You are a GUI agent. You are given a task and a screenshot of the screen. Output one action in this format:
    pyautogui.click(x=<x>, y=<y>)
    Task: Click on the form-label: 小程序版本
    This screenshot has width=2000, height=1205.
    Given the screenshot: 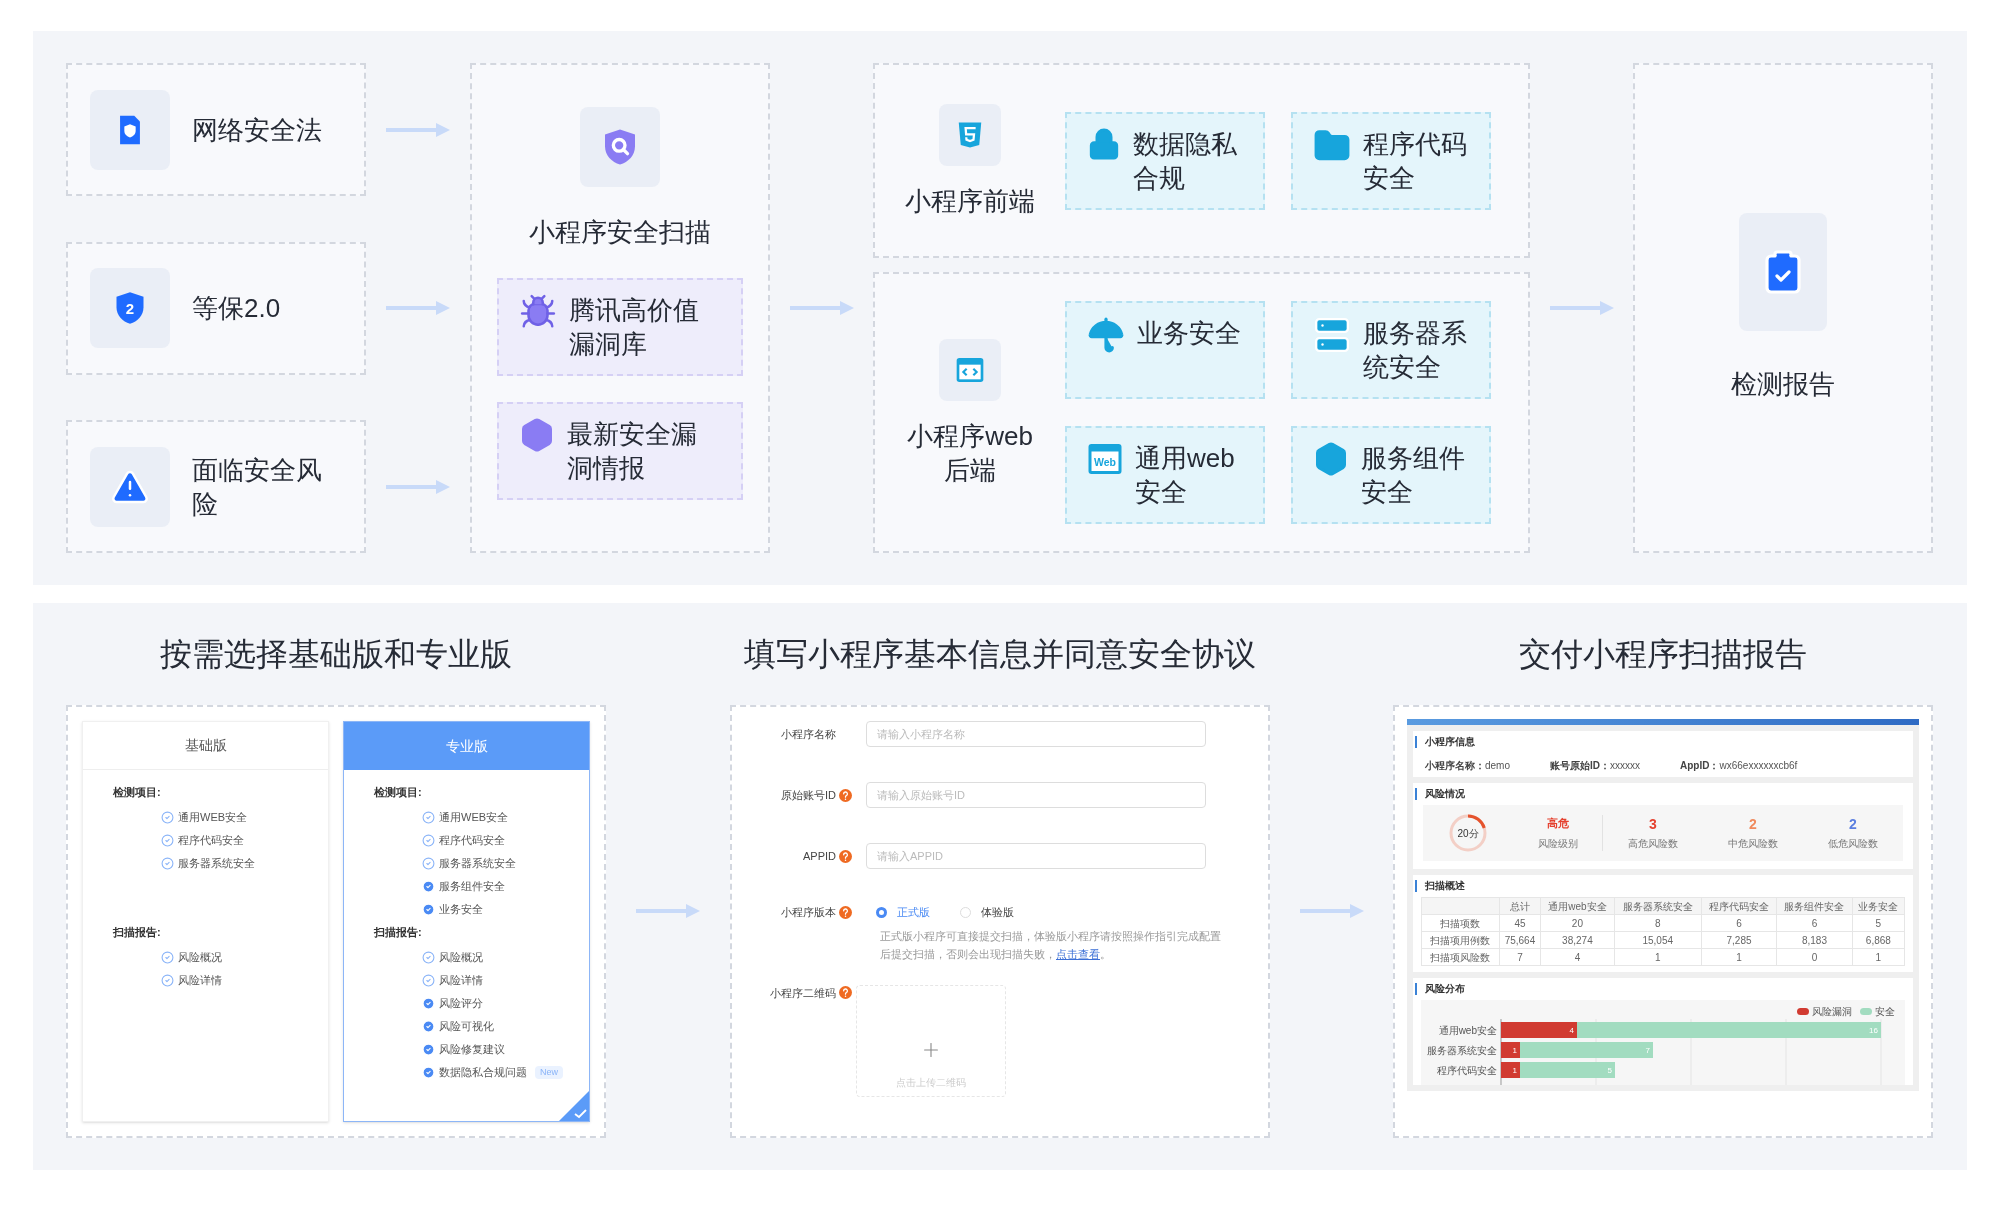 What is the action you would take?
    pyautogui.click(x=808, y=912)
    